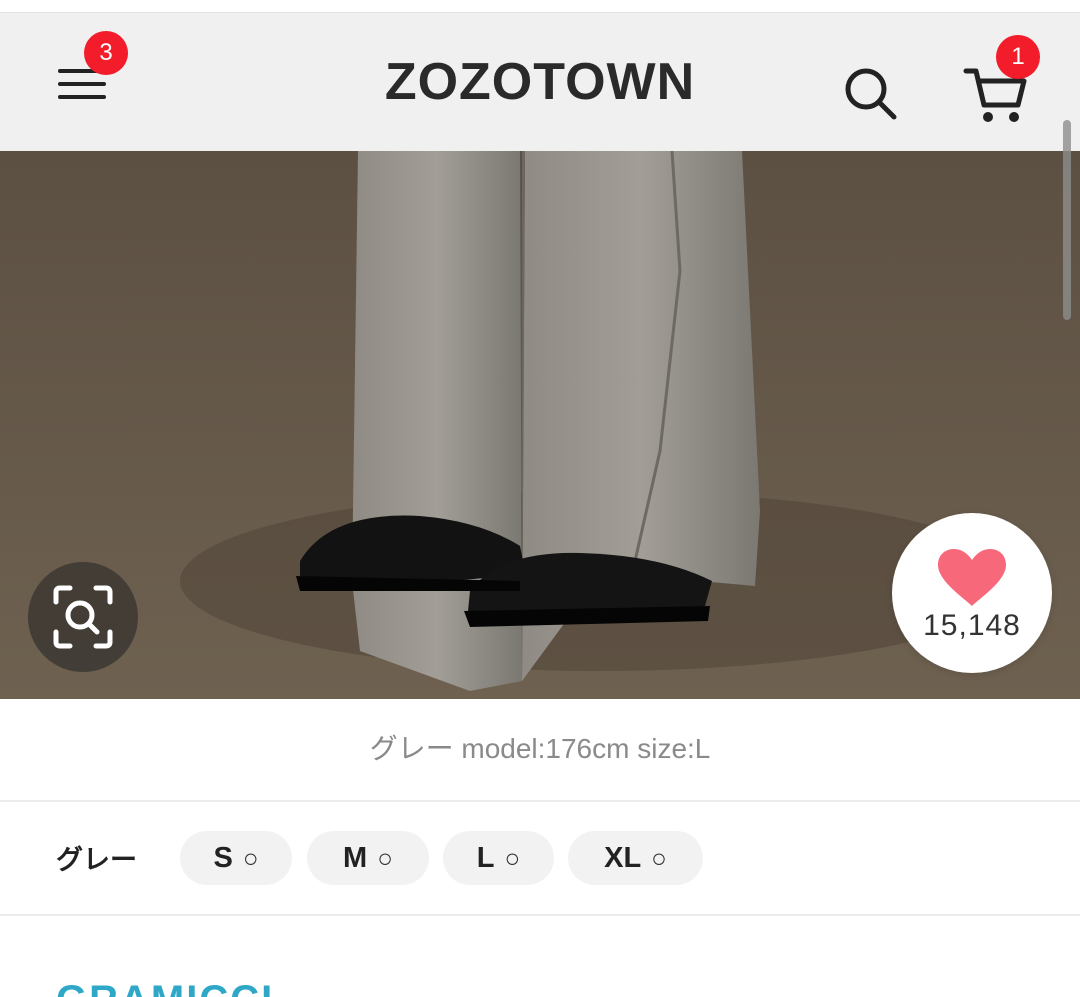 This screenshot has height=997, width=1080. Describe the element at coordinates (1067, 220) in the screenshot. I see `page-scrollbar` at that location.